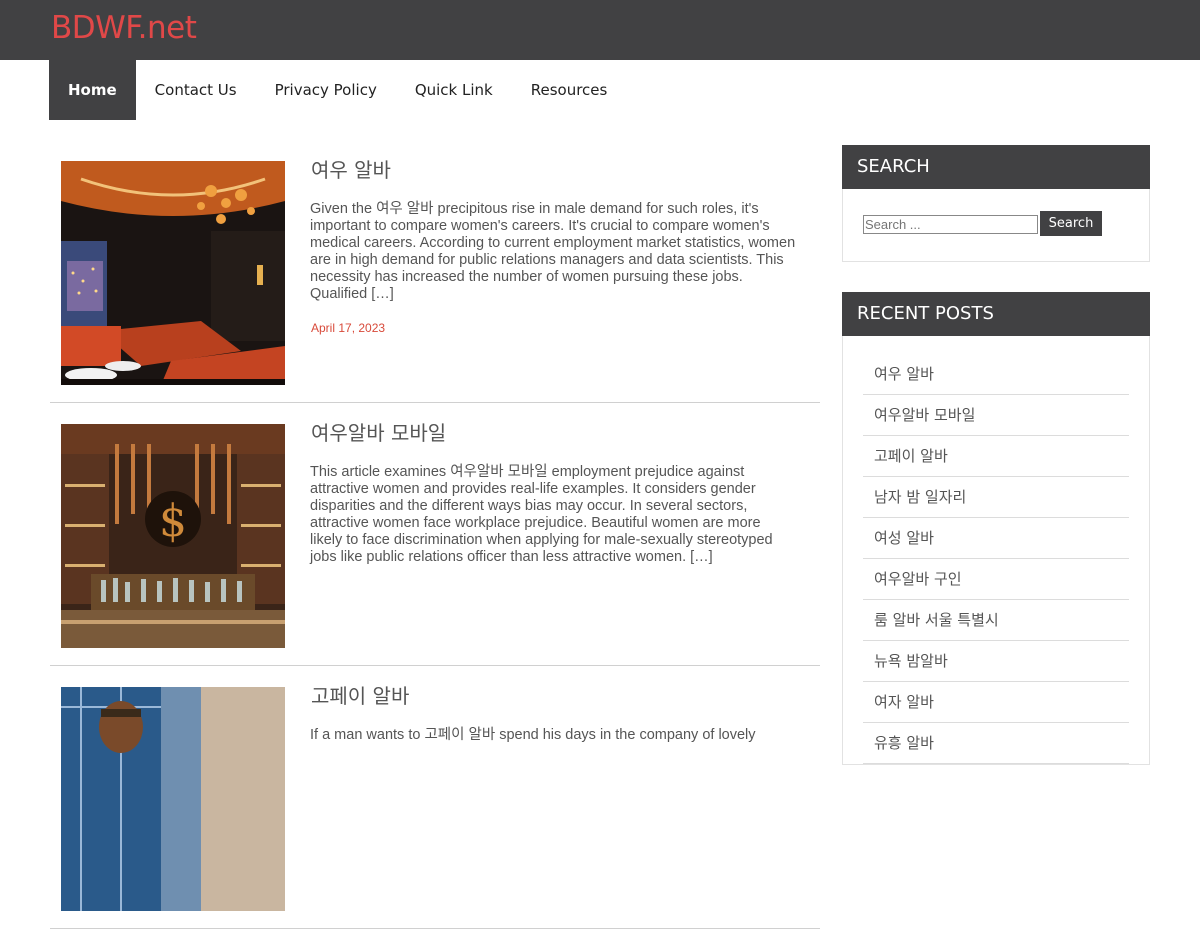  What do you see at coordinates (911, 661) in the screenshot?
I see `recent-post-link: 뉴욕 밤알바` at bounding box center [911, 661].